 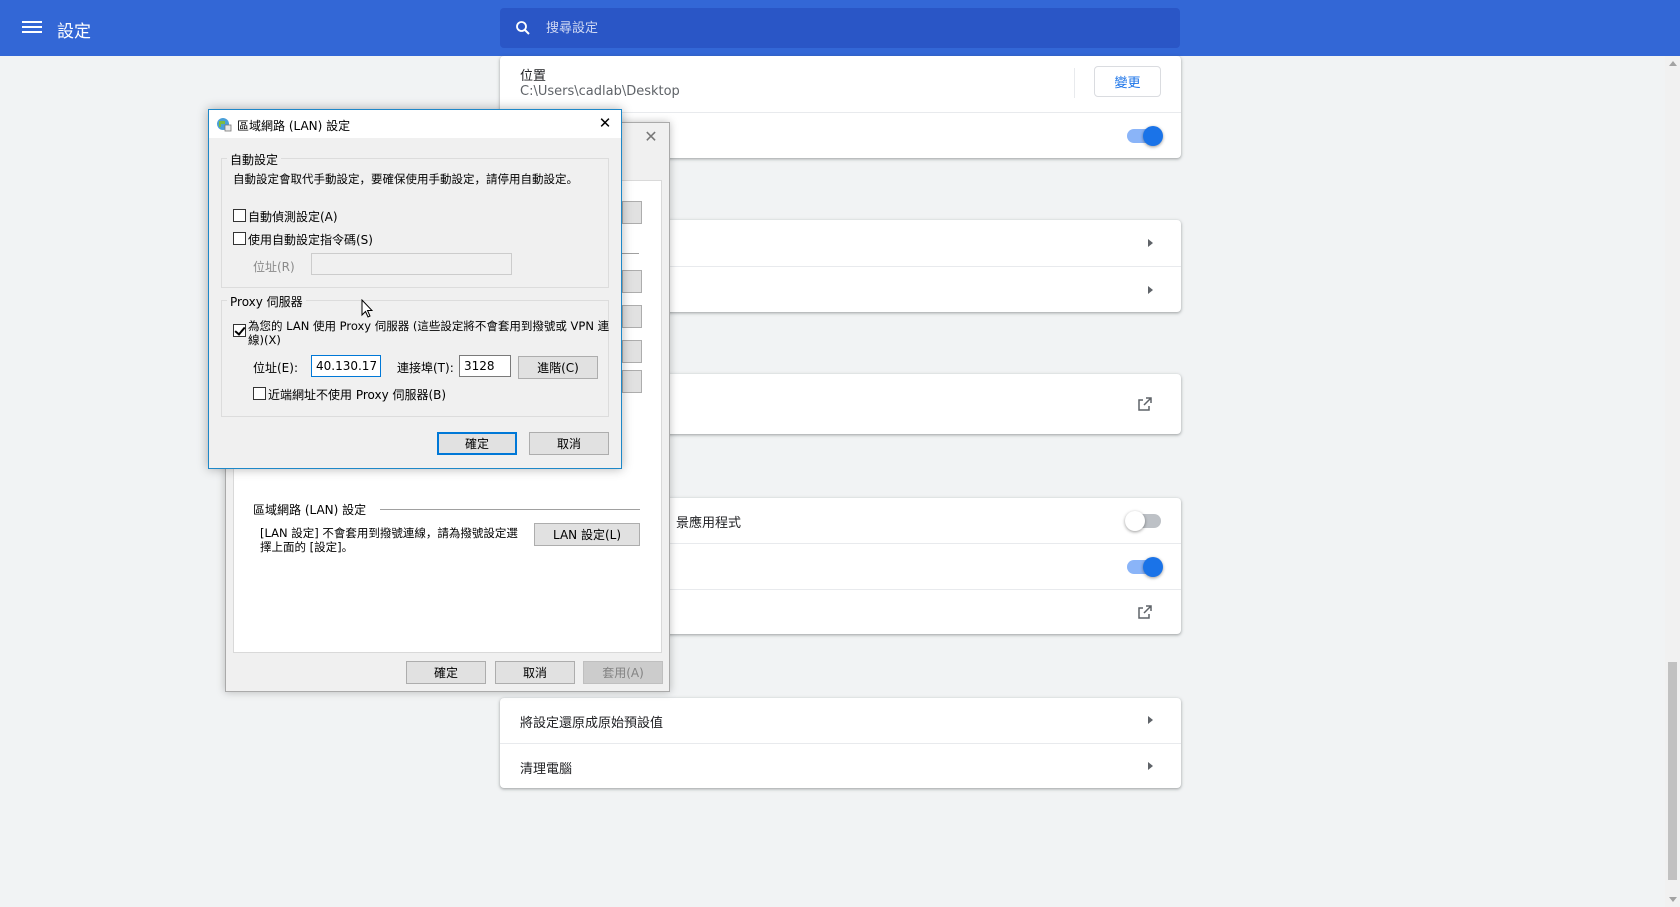 What do you see at coordinates (446, 672) in the screenshot?
I see `ok-button: 確定` at bounding box center [446, 672].